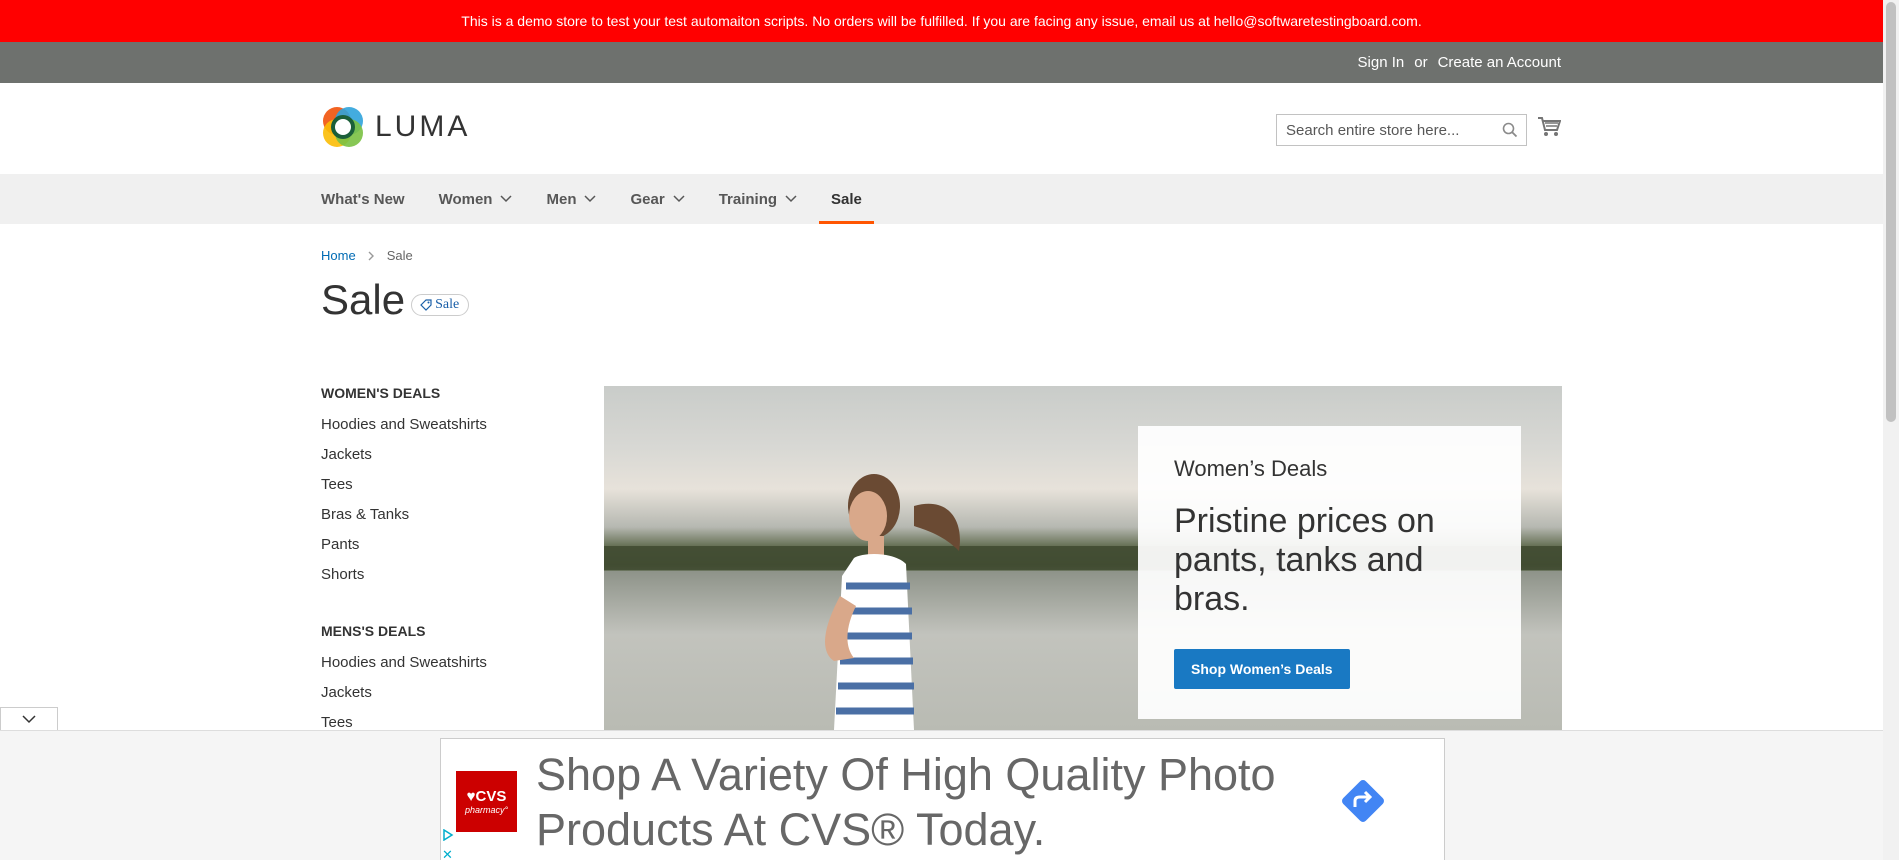 The image size is (1899, 860). Describe the element at coordinates (423, 126) in the screenshot. I see `logo-text: LUMA` at that location.